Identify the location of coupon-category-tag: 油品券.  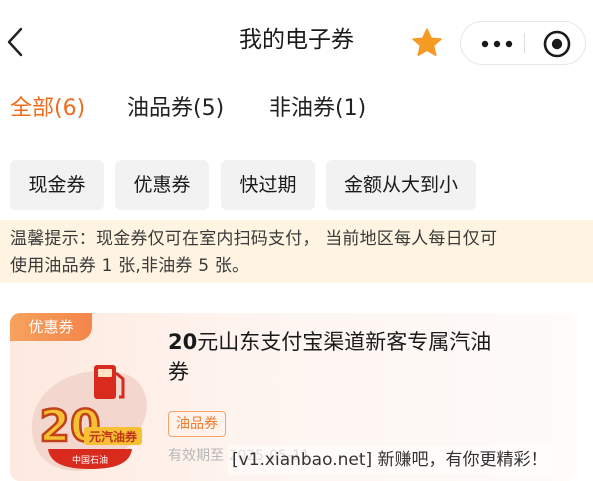
(197, 424).